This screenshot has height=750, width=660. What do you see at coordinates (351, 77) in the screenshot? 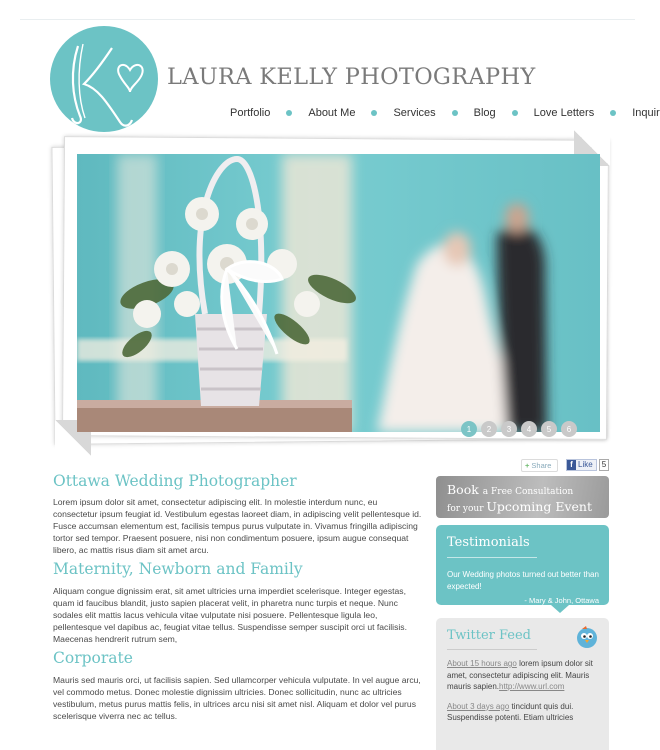
I see `site-title: LAURA KELLY PHOTOGRAPHY` at bounding box center [351, 77].